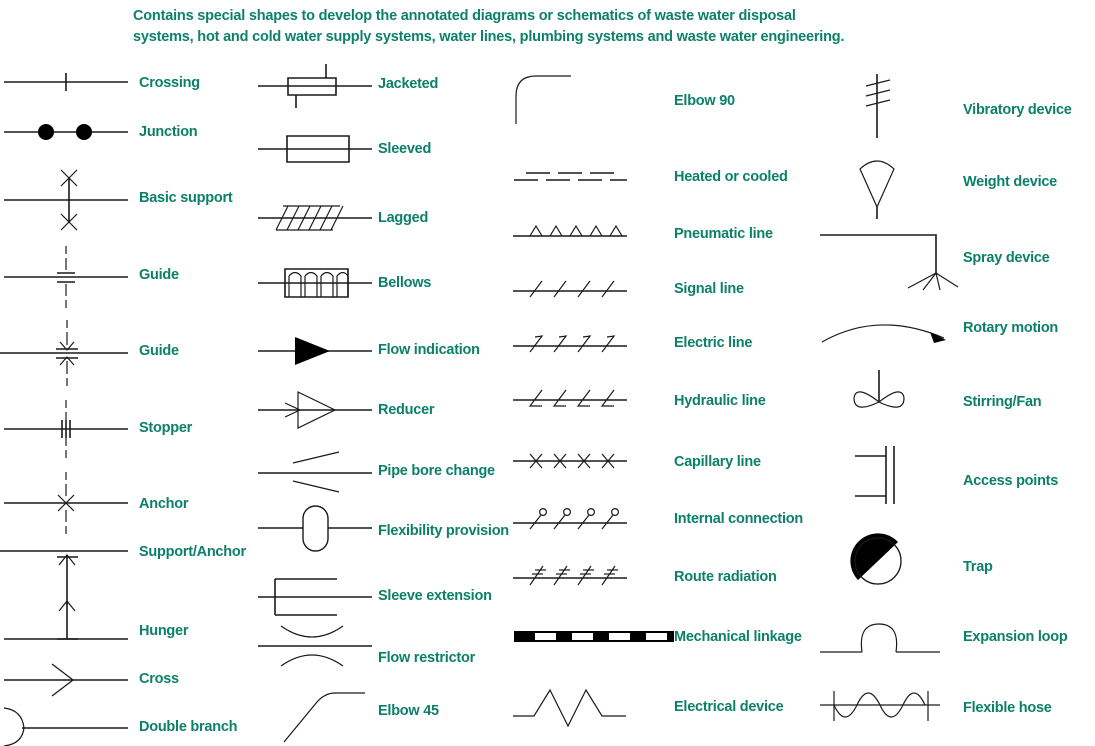 Image resolution: width=1095 pixels, height=746 pixels. What do you see at coordinates (408, 711) in the screenshot?
I see `label-elbow-45: Elbow 45` at bounding box center [408, 711].